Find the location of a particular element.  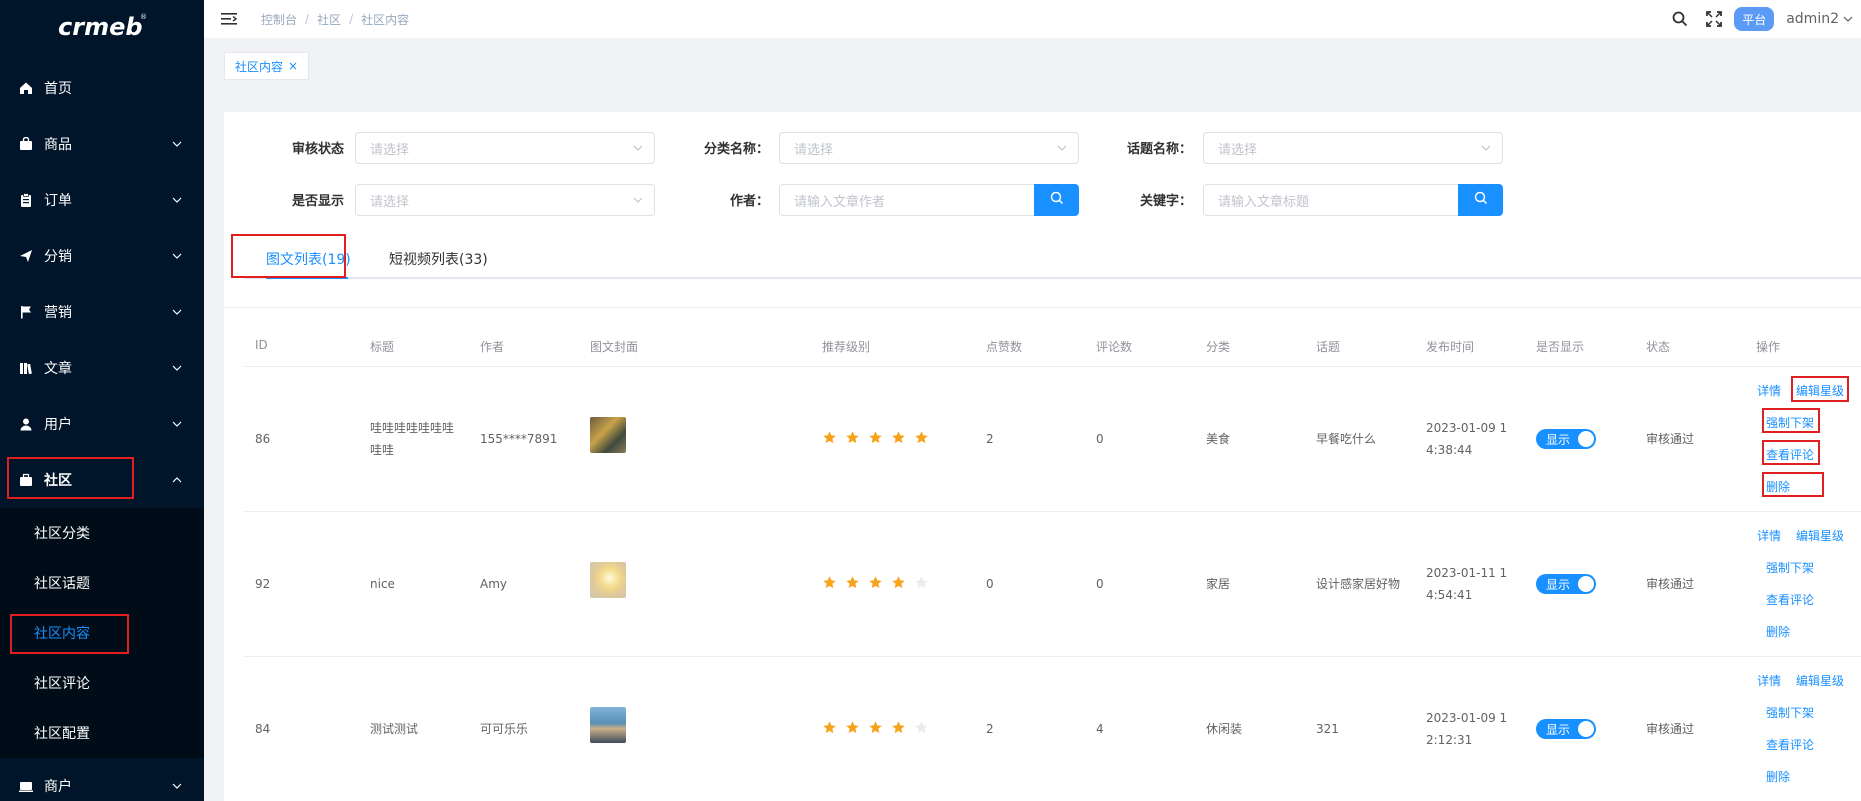

sidebar-item-distribution: 分销 is located at coordinates (102, 256).